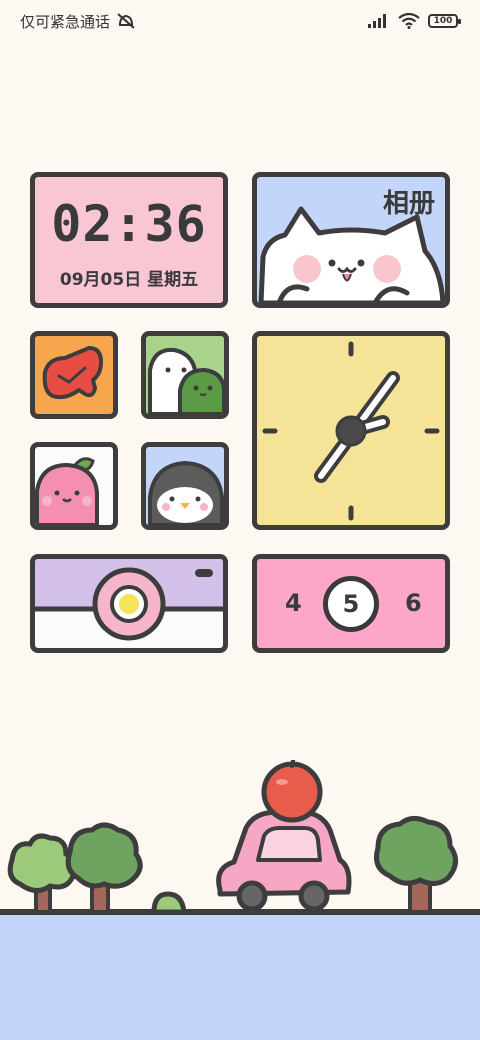 The image size is (480, 1040). I want to click on bush-icon, so click(169, 903).